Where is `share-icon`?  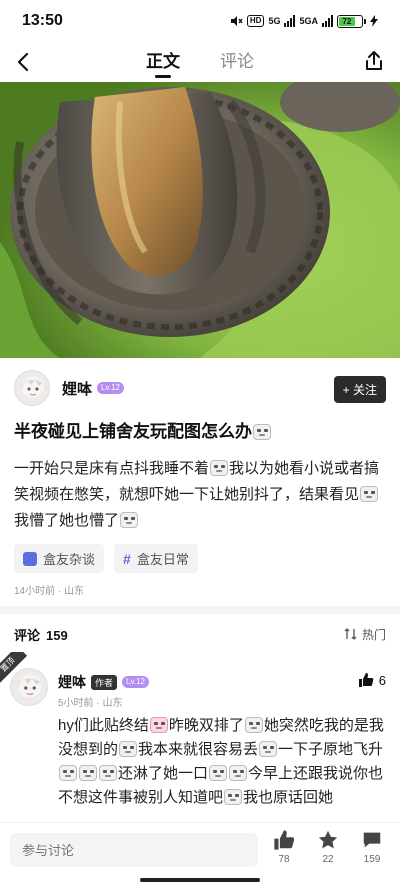 share-icon is located at coordinates (374, 61).